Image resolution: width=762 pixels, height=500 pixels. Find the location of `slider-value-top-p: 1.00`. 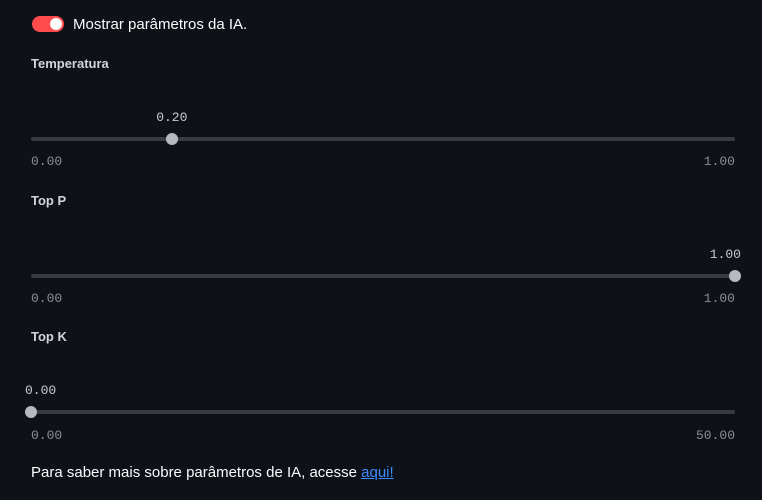

slider-value-top-p: 1.00 is located at coordinates (725, 254).